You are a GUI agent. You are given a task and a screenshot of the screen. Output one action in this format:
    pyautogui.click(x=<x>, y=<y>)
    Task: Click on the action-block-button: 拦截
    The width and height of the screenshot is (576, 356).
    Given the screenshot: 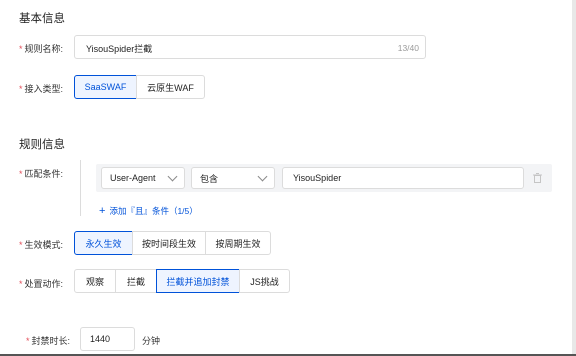 What is the action you would take?
    pyautogui.click(x=136, y=281)
    